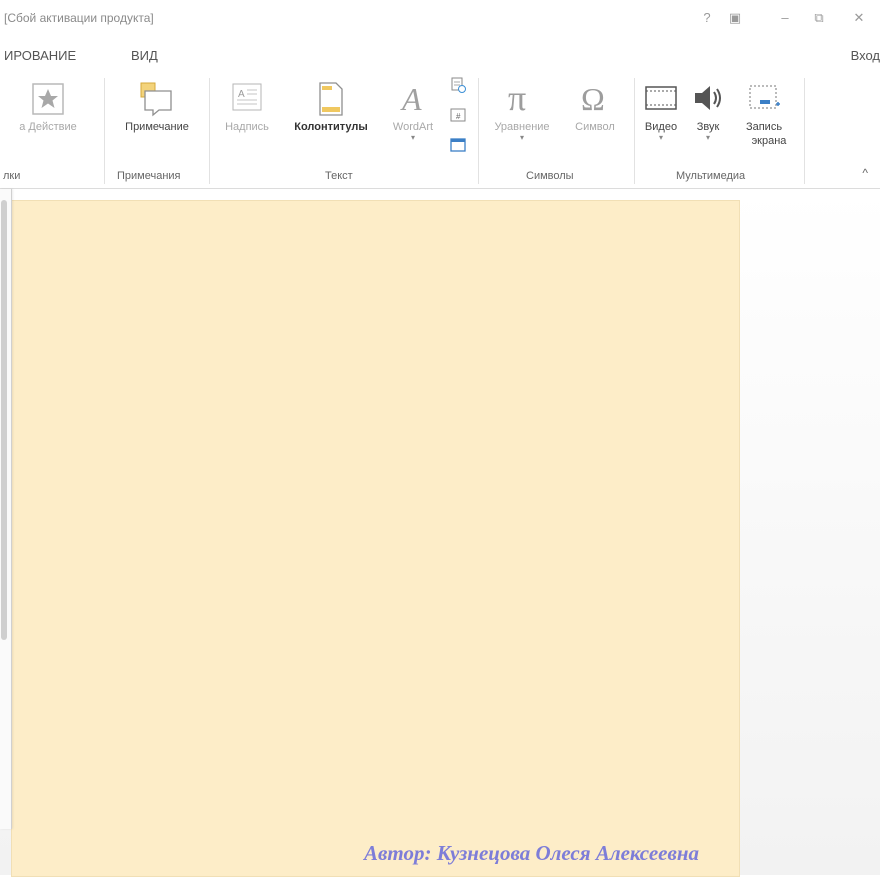 The width and height of the screenshot is (880, 877). I want to click on video-button: Видео ▾, so click(661, 111).